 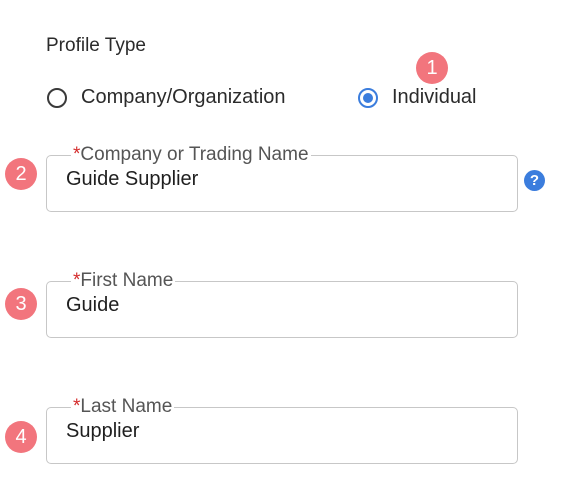 I want to click on company-trading-name-label: *Company or Trading Name, so click(x=191, y=155).